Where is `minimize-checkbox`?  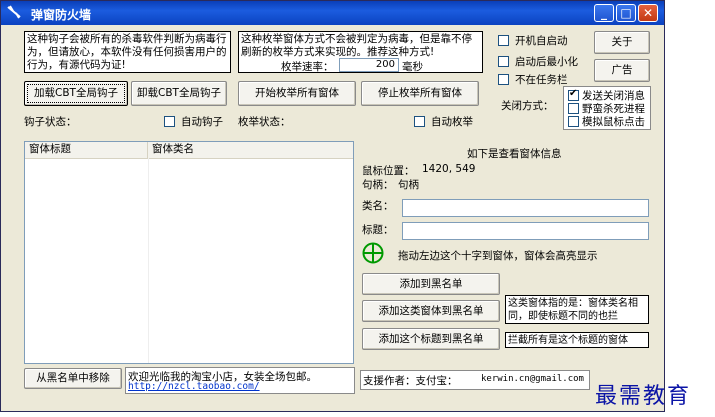
minimize-checkbox is located at coordinates (503, 61).